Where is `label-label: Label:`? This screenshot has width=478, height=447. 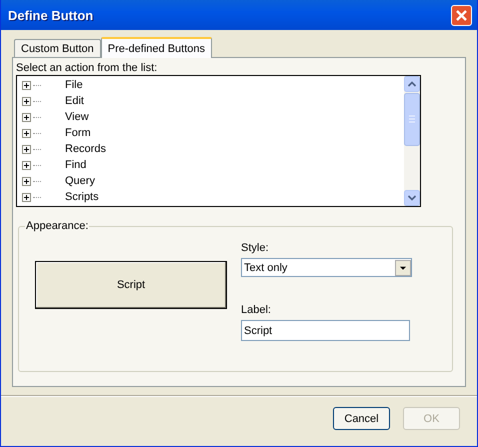 label-label: Label: is located at coordinates (256, 310).